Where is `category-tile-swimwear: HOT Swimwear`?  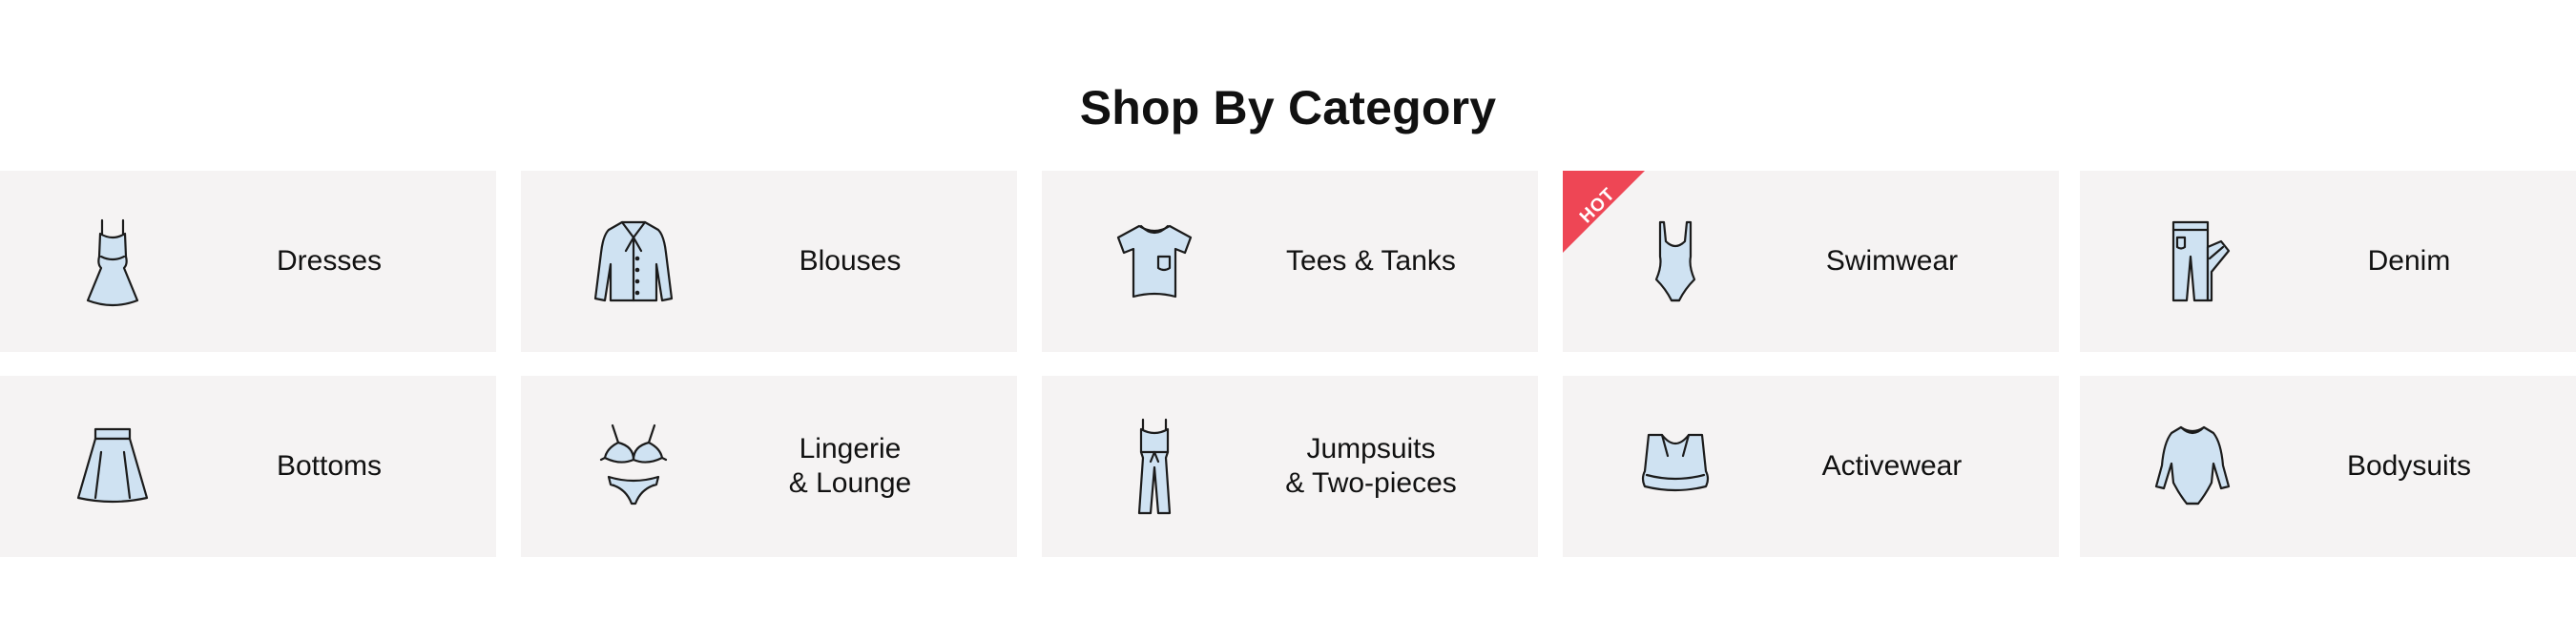 category-tile-swimwear: HOT Swimwear is located at coordinates (1811, 261).